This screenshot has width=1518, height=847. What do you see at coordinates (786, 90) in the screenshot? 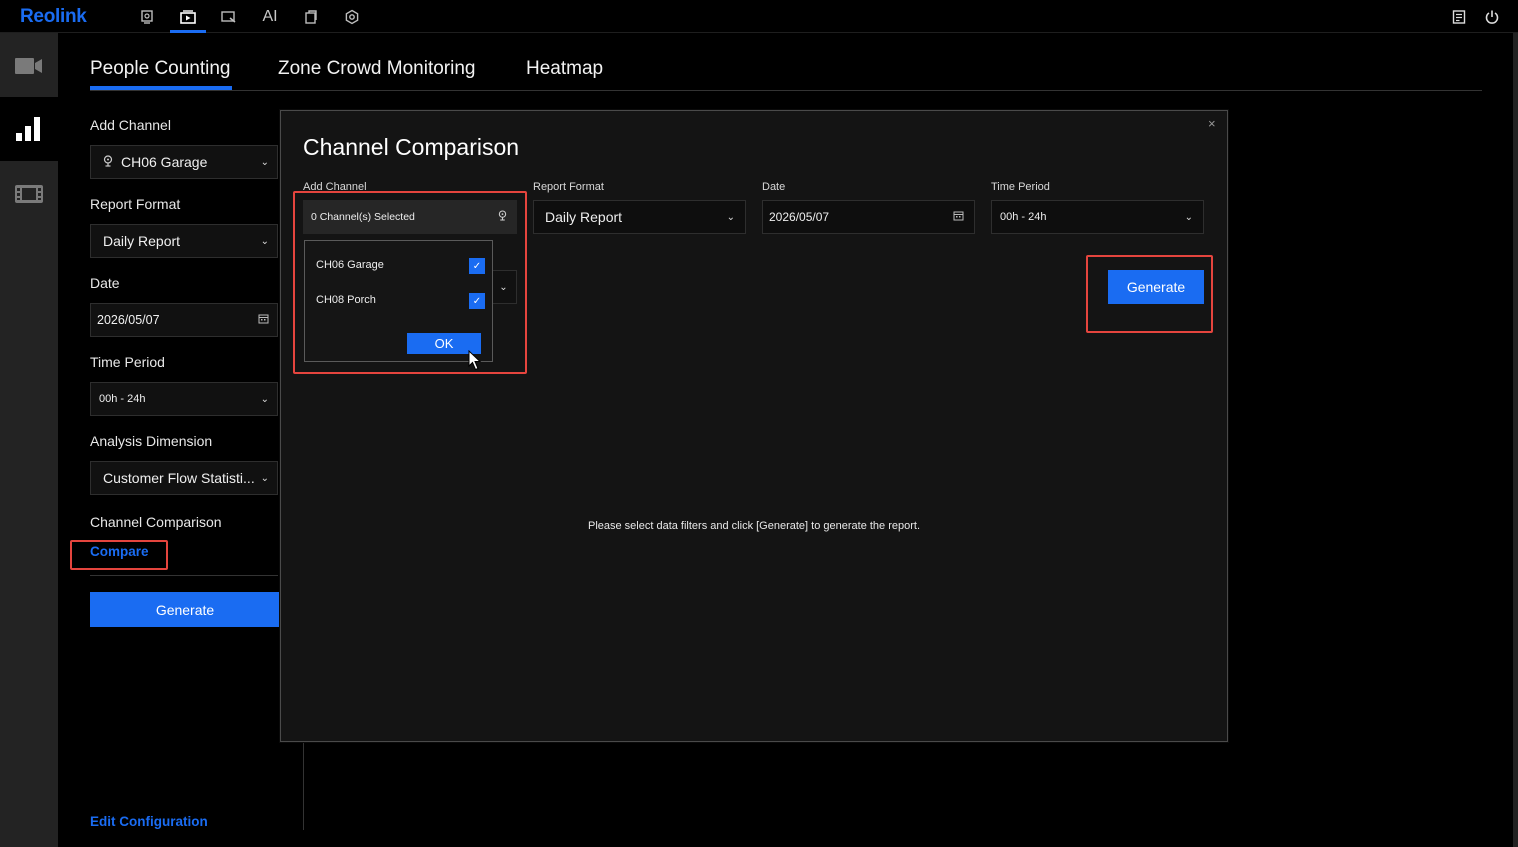
I see `tabs-divider` at bounding box center [786, 90].